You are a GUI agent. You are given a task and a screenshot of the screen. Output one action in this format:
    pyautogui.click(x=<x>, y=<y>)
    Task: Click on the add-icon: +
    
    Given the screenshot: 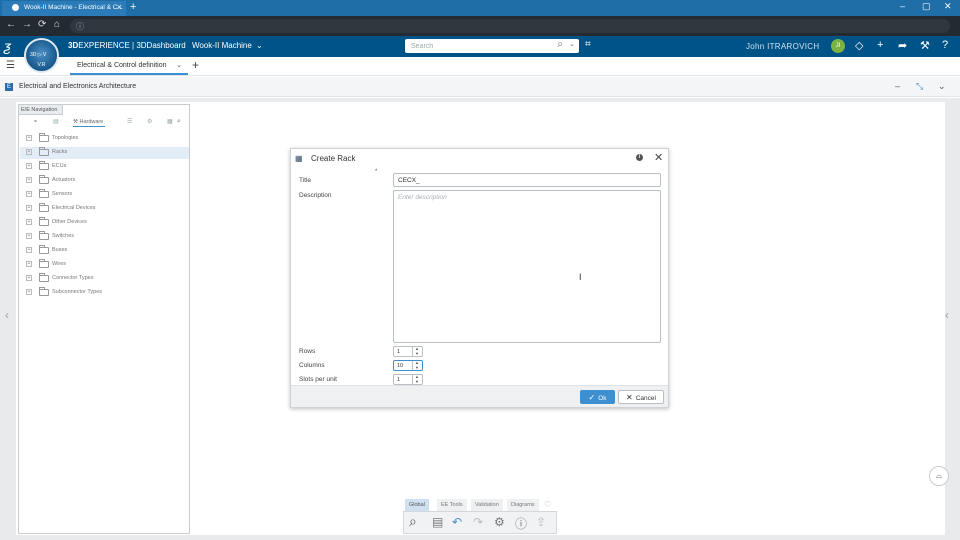 What is the action you would take?
    pyautogui.click(x=880, y=45)
    